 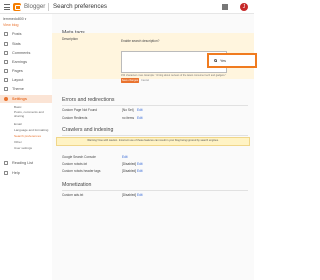 What do you see at coordinates (26, 71) in the screenshot?
I see `sidebar-item-pages: Pages` at bounding box center [26, 71].